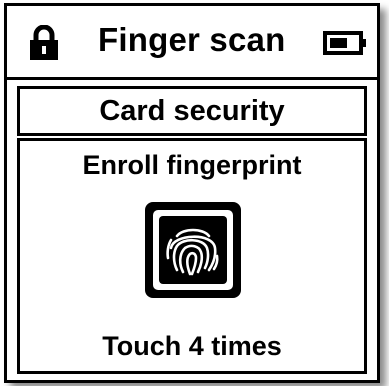  I want to click on battery-icon, so click(344, 43).